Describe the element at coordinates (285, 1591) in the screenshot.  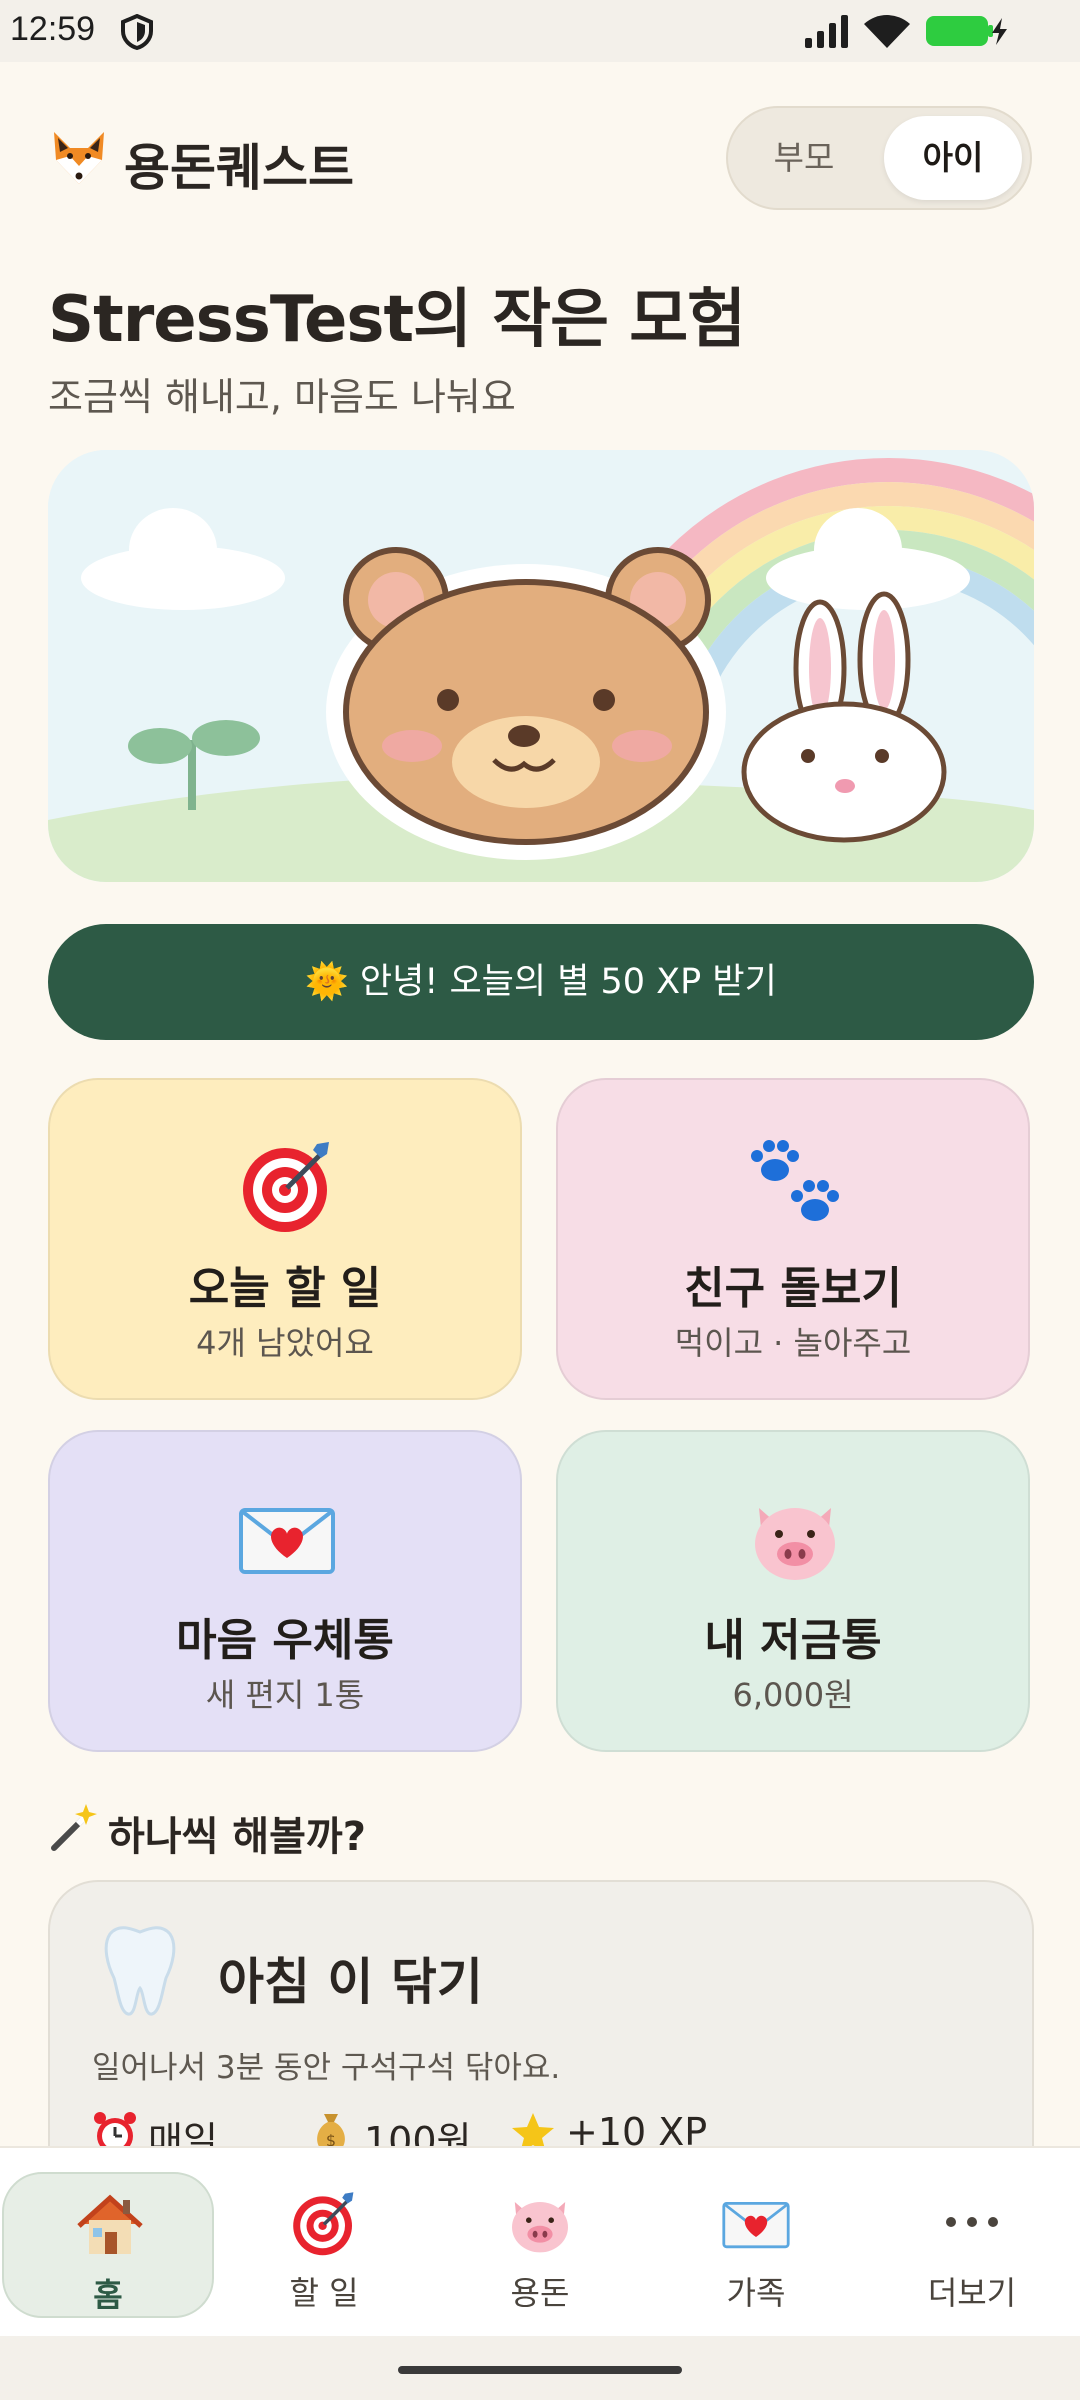
I see `card-mailbox: 마음 우체통 새 편지 1통` at that location.